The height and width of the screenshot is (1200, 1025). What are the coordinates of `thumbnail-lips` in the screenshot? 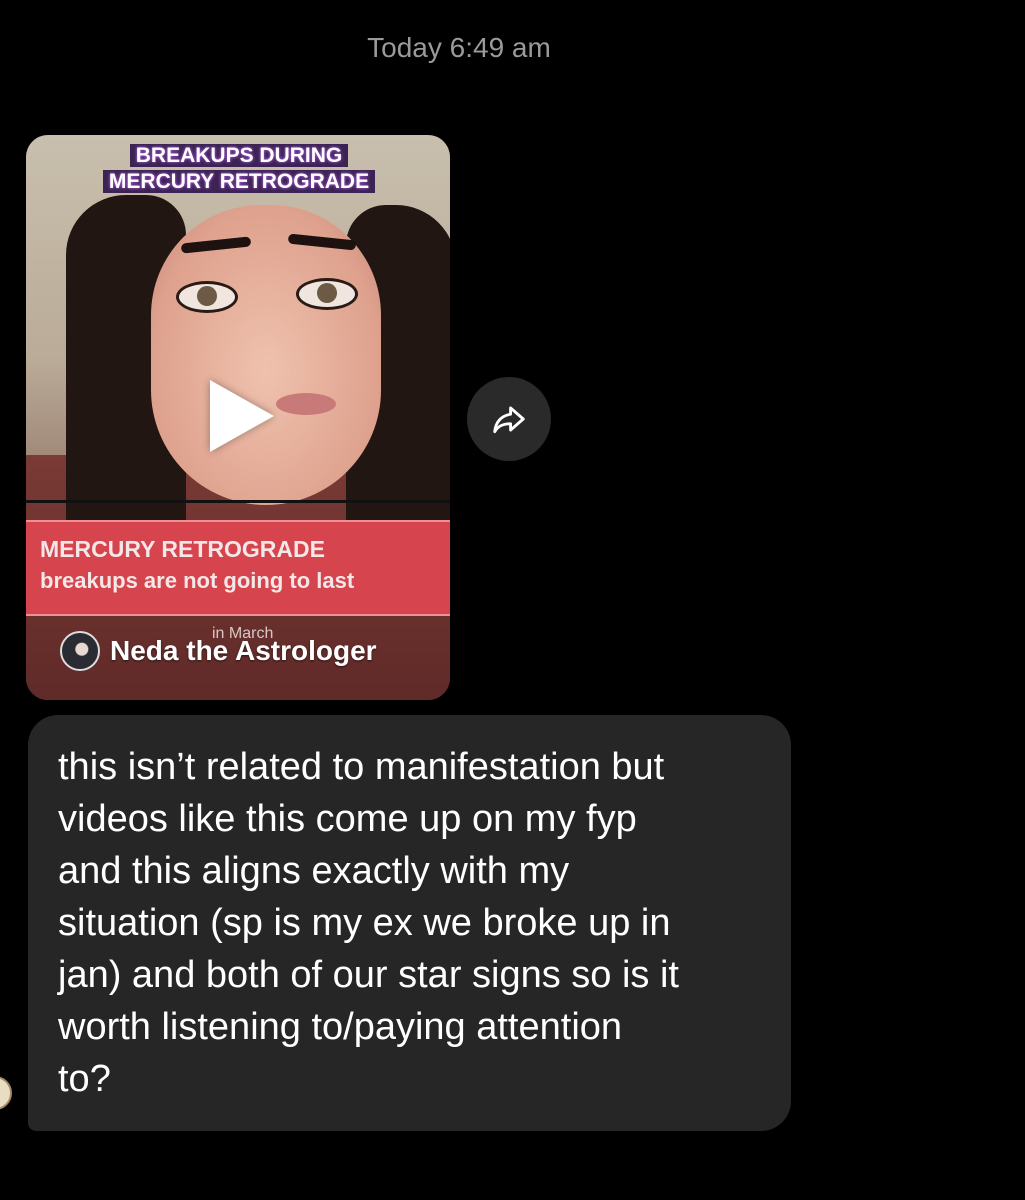 It's located at (306, 404).